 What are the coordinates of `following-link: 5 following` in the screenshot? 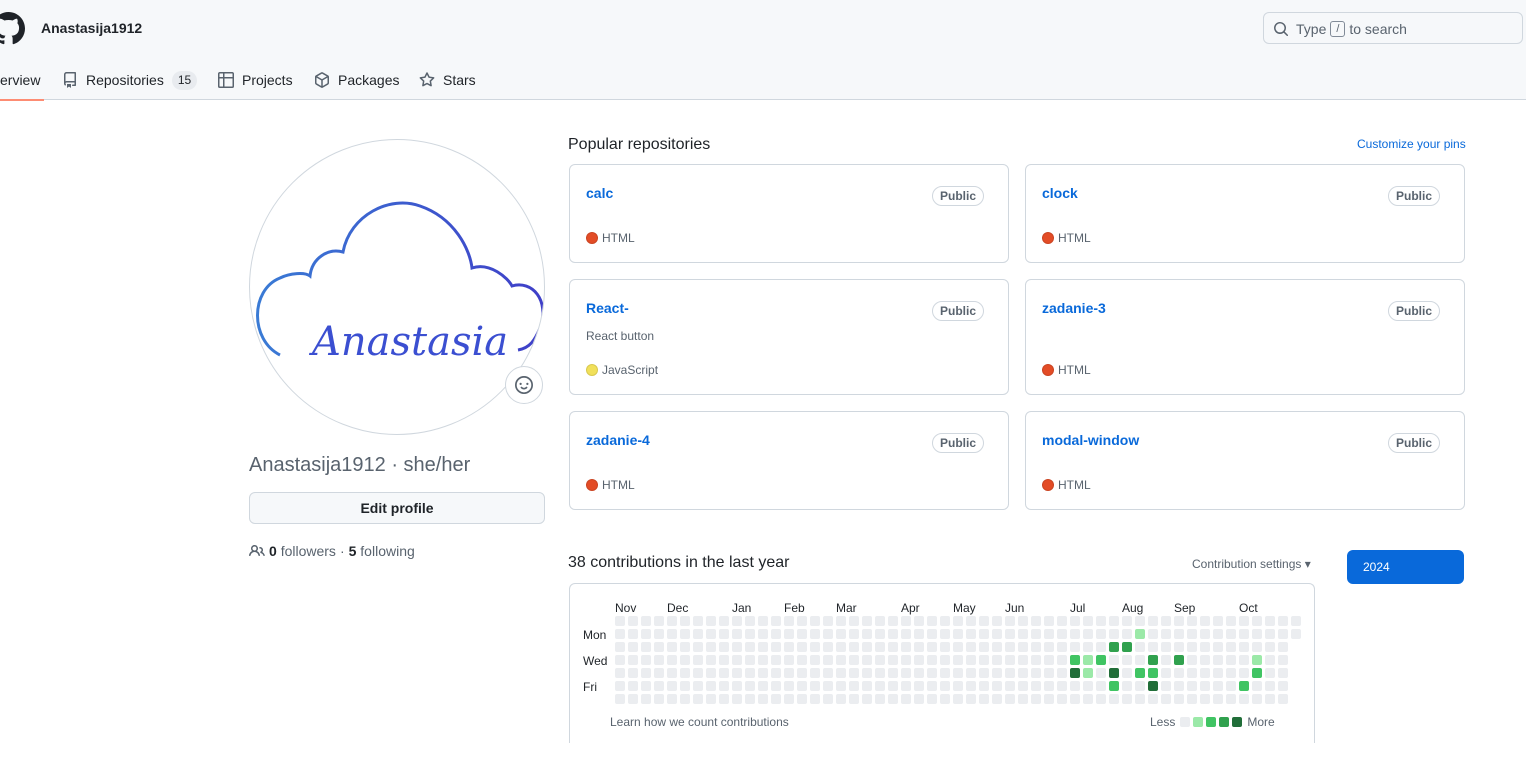 It's located at (382, 551).